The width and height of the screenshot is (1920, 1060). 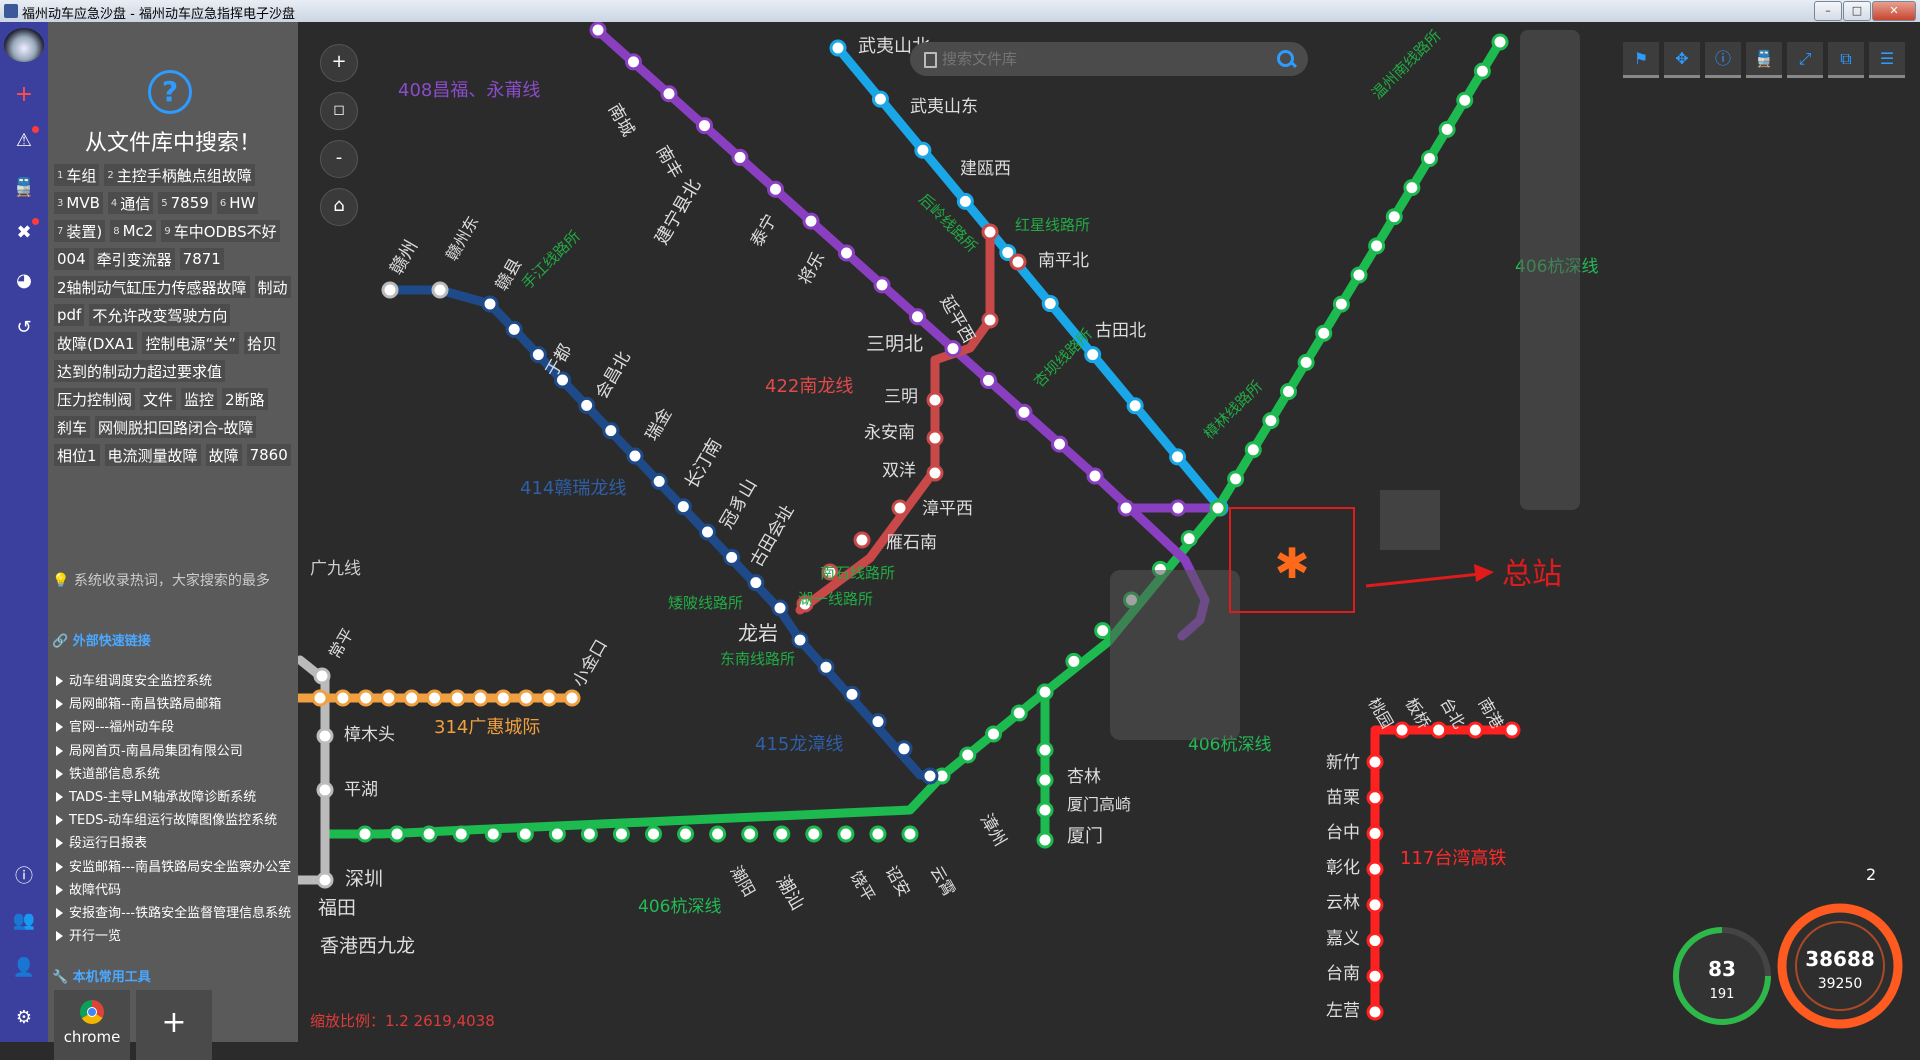 What do you see at coordinates (152, 455) in the screenshot?
I see `hot-tag: 电流测量故障` at bounding box center [152, 455].